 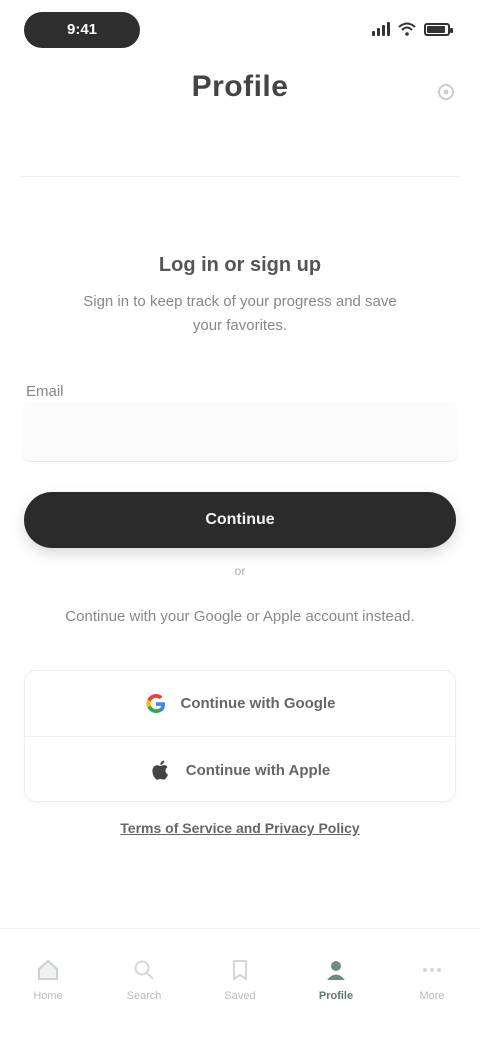 I want to click on nav-label-saved: Saved, so click(x=240, y=996).